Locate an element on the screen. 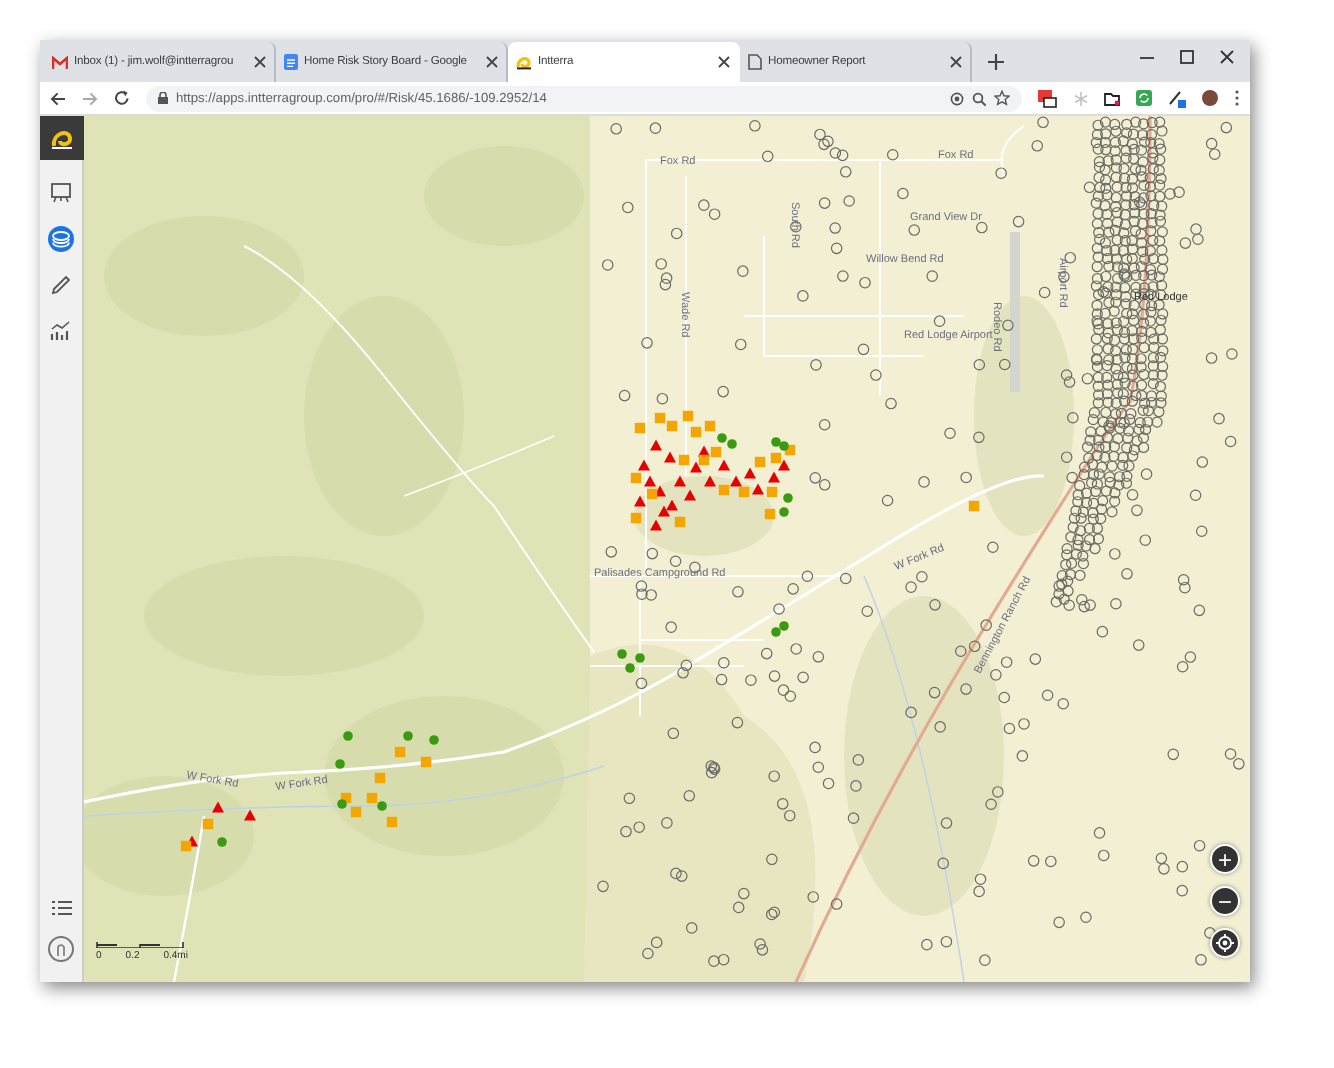  more-icon is located at coordinates (1237, 98).